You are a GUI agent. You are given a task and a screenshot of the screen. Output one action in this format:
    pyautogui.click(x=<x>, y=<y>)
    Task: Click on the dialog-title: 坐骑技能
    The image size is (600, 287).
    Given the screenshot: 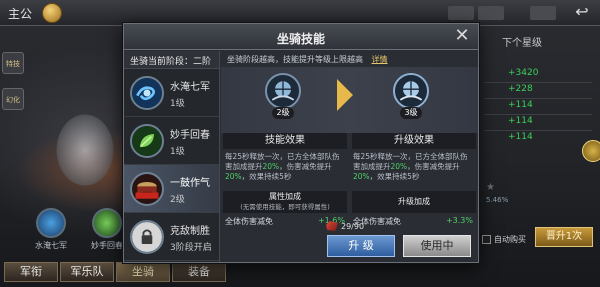 What is the action you would take?
    pyautogui.click(x=300, y=39)
    